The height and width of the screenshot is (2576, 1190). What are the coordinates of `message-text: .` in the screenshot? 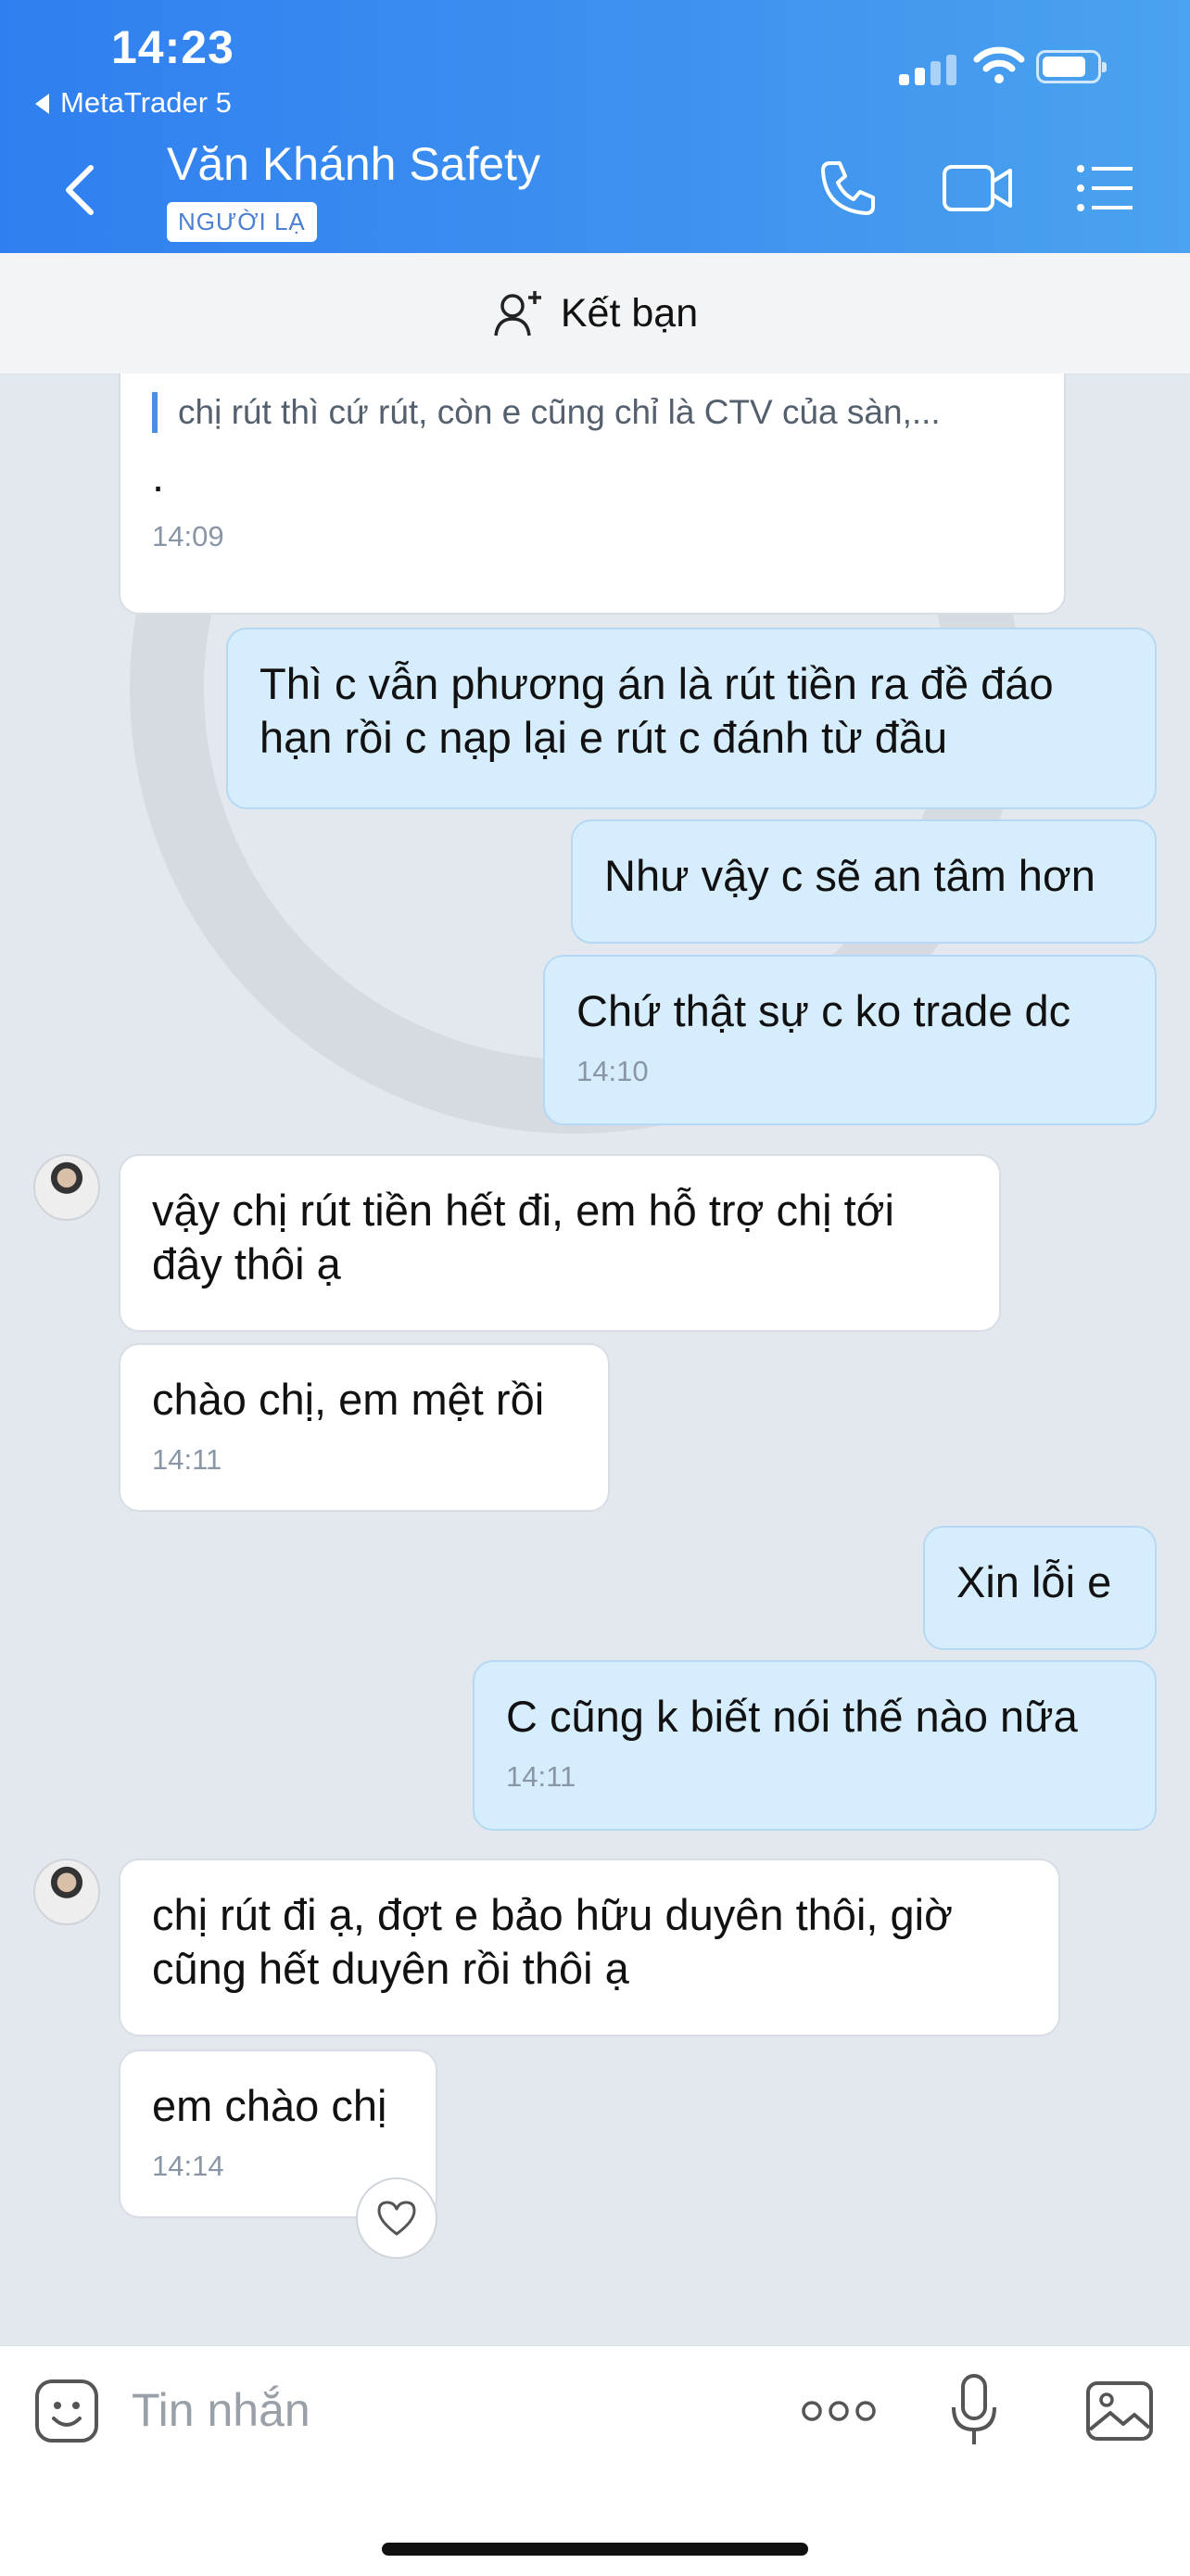 It's located at (158, 476).